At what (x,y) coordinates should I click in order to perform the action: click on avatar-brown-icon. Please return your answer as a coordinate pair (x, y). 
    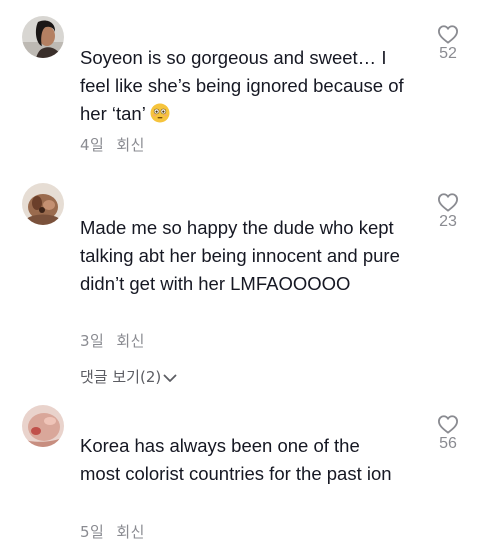
    Looking at the image, I should click on (43, 204).